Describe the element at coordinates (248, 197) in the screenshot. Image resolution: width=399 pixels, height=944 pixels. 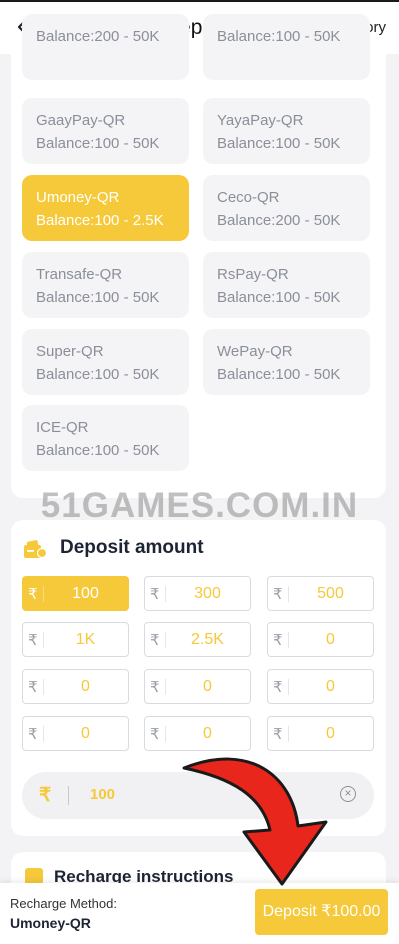
I see `channel-name: Ceco-QR` at that location.